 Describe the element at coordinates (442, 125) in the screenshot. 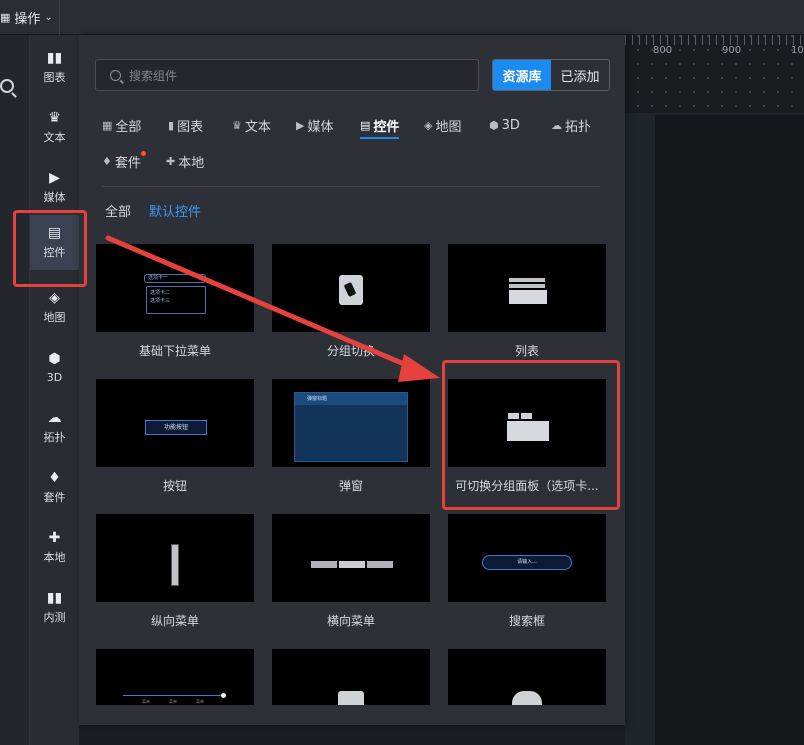

I see `category-map: ◈ 地图` at that location.